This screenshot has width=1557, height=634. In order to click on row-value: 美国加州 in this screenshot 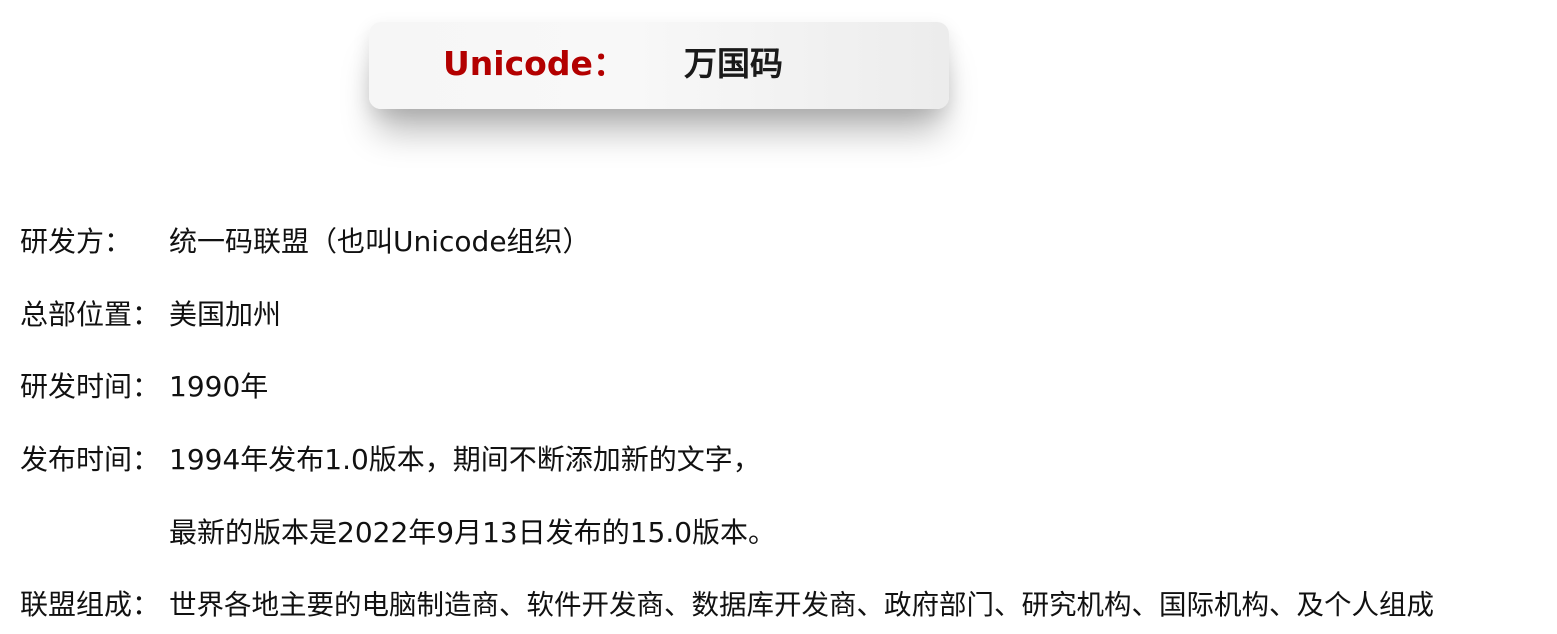, I will do `click(225, 314)`.